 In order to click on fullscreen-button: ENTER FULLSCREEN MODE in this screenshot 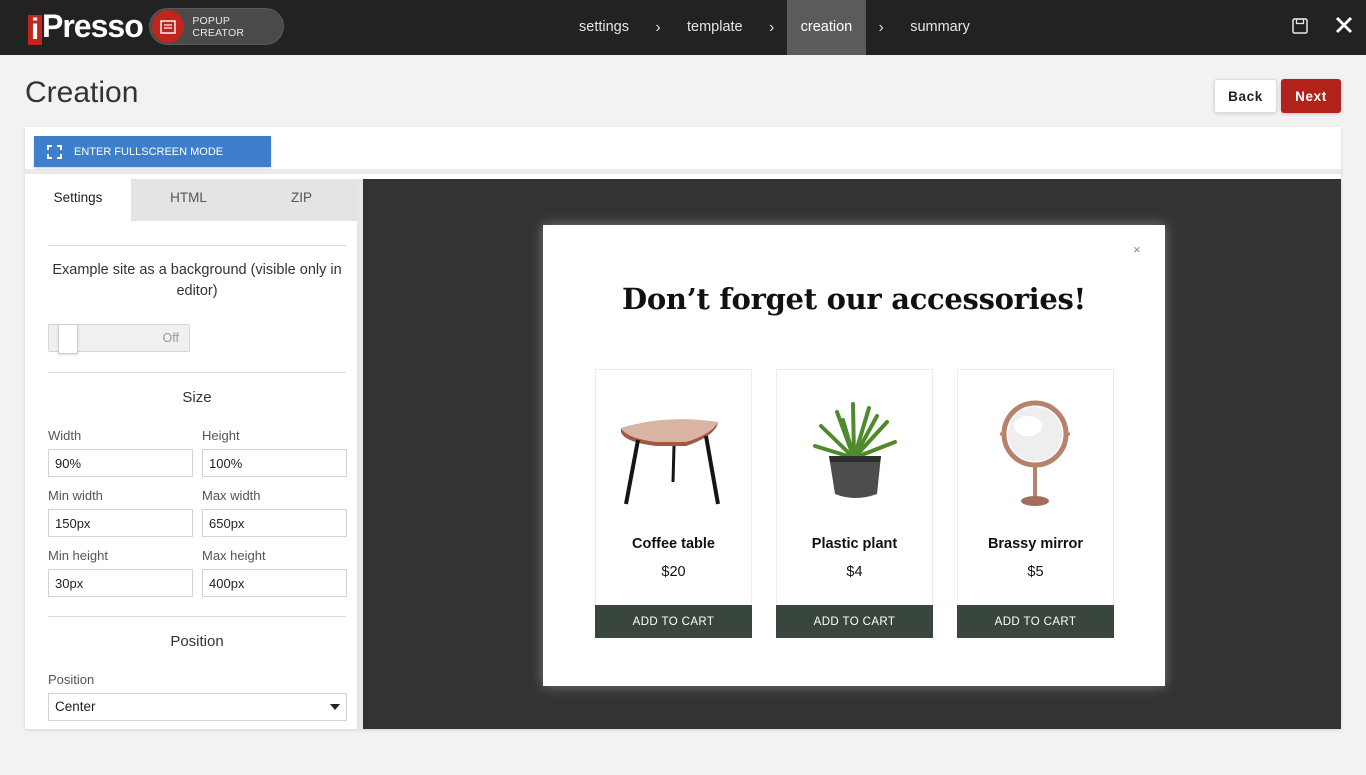, I will do `click(152, 151)`.